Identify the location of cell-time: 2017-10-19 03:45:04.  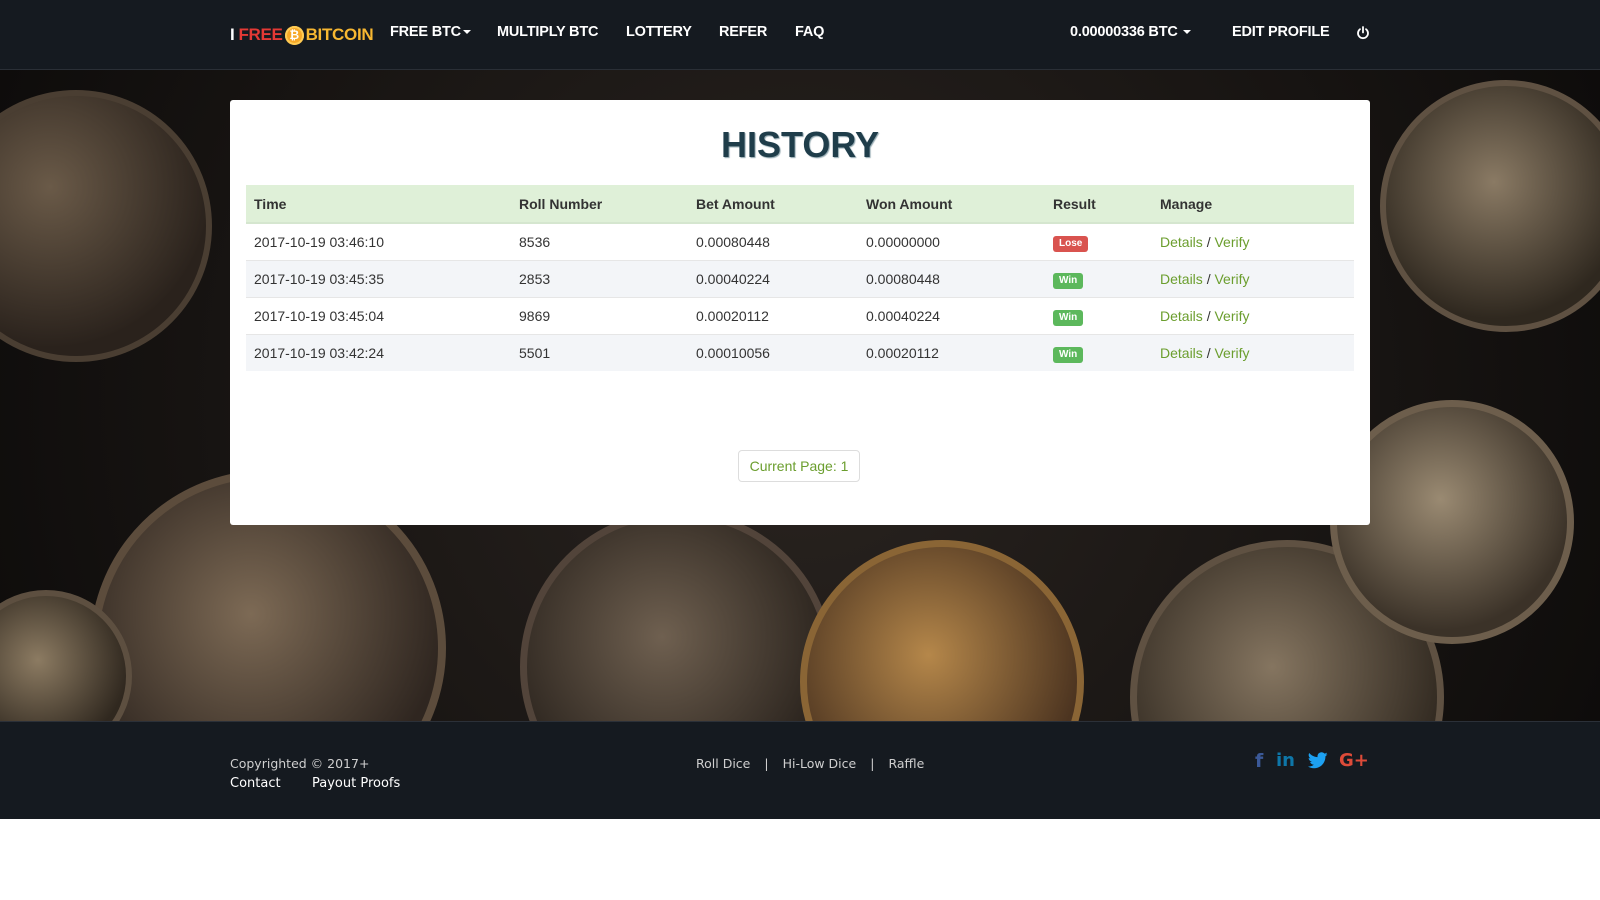
(378, 316).